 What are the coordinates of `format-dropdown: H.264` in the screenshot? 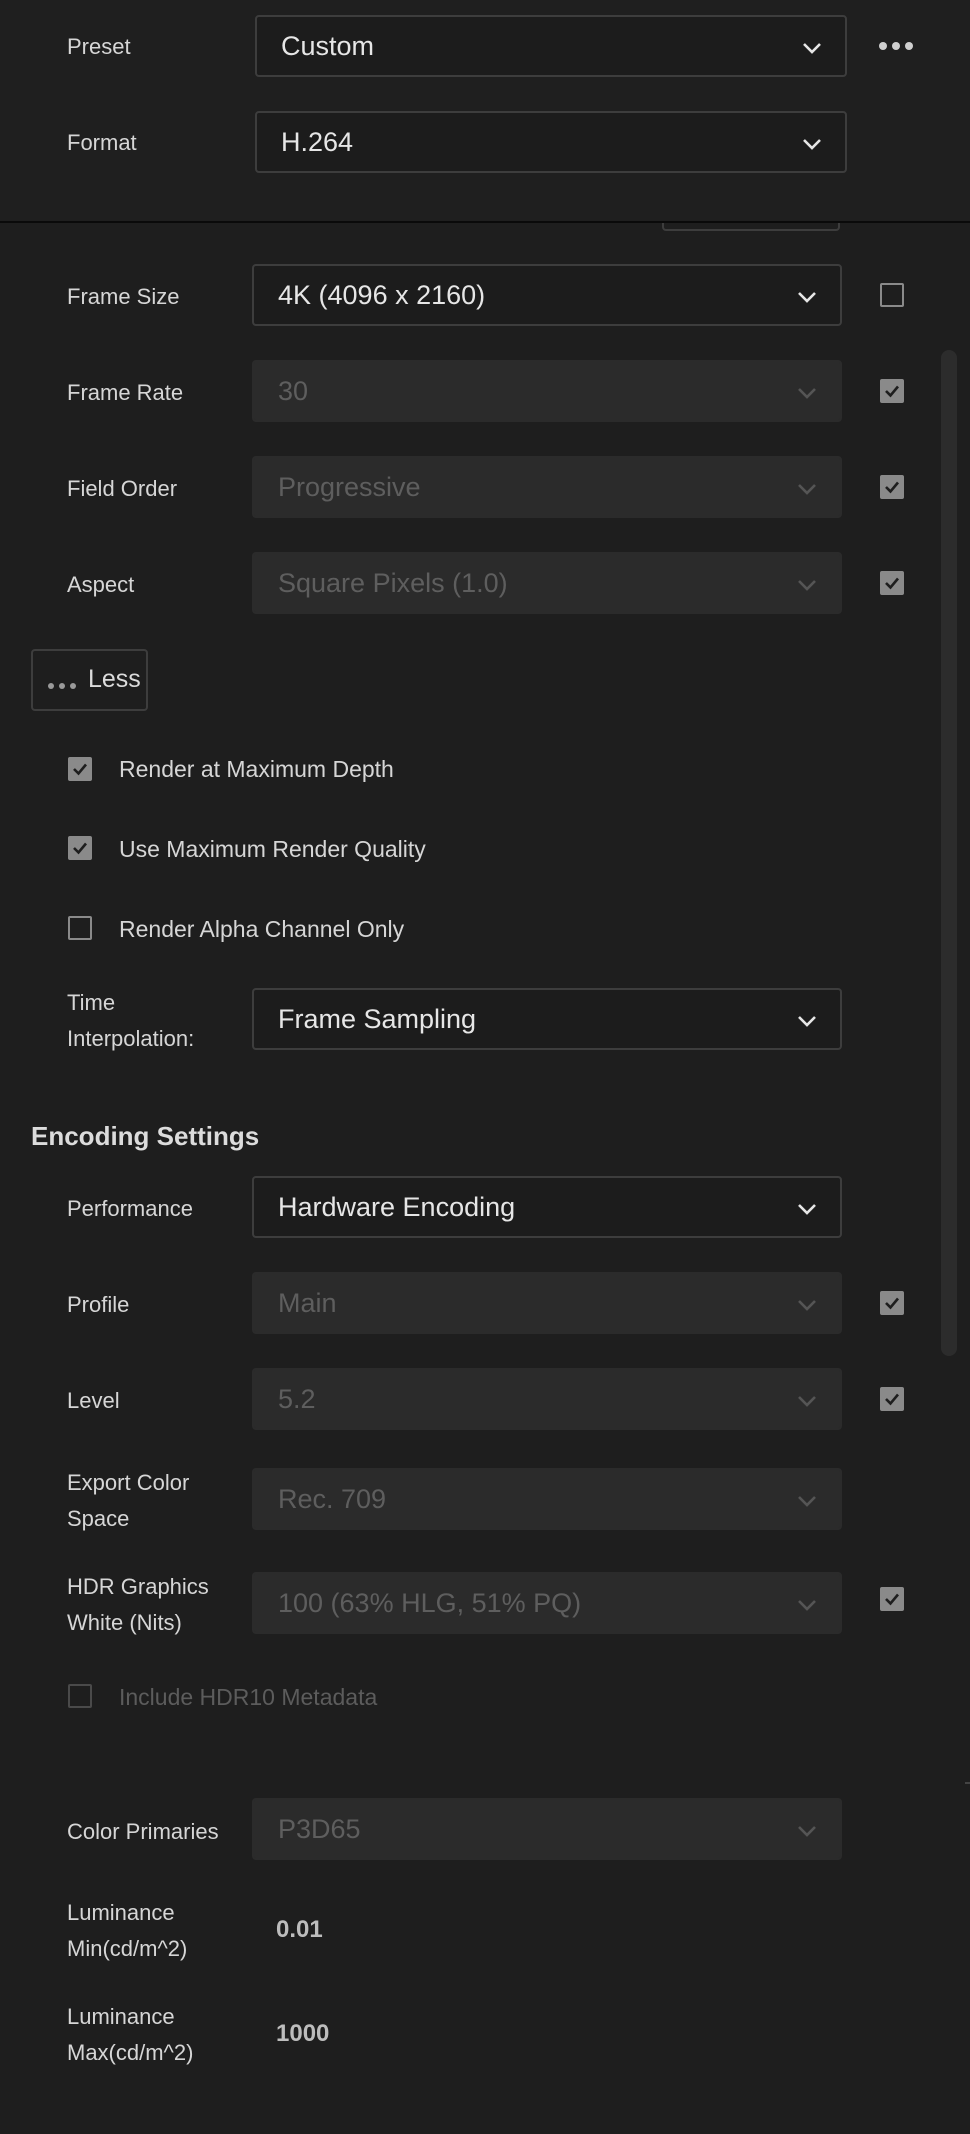 It's located at (551, 142).